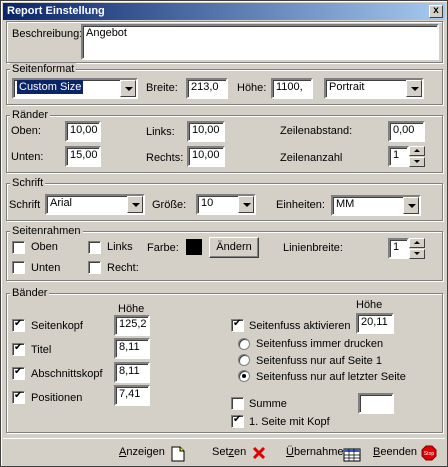 This screenshot has width=448, height=467. Describe the element at coordinates (145, 452) in the screenshot. I see `anzeigen-label: nzeigen` at that location.